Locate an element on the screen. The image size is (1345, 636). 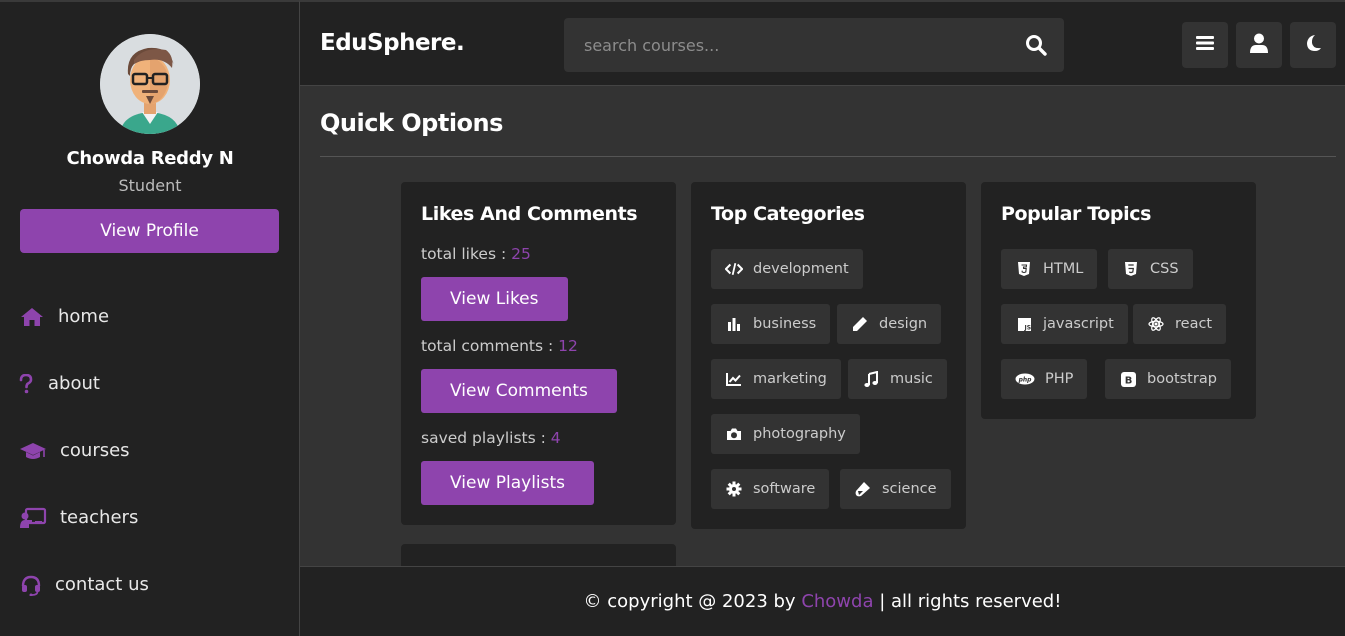
category-design: design is located at coordinates (889, 324).